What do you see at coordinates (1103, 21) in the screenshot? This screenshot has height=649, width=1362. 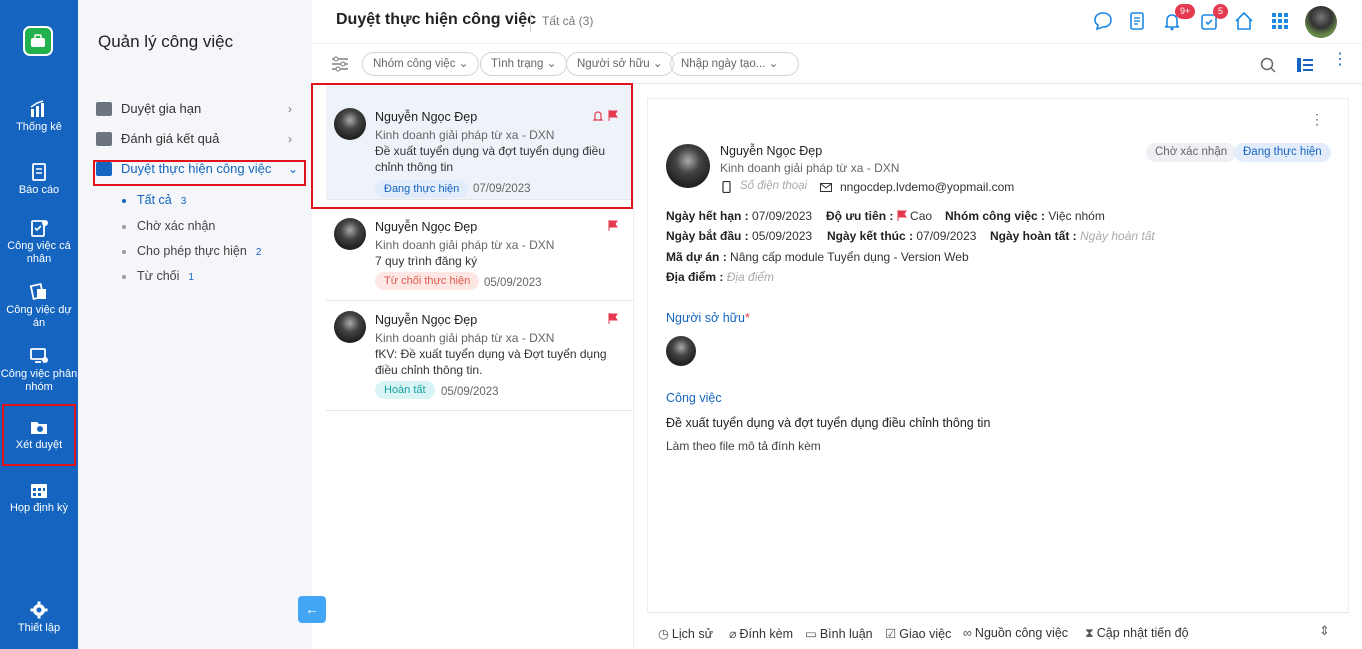 I see `chat-icon` at bounding box center [1103, 21].